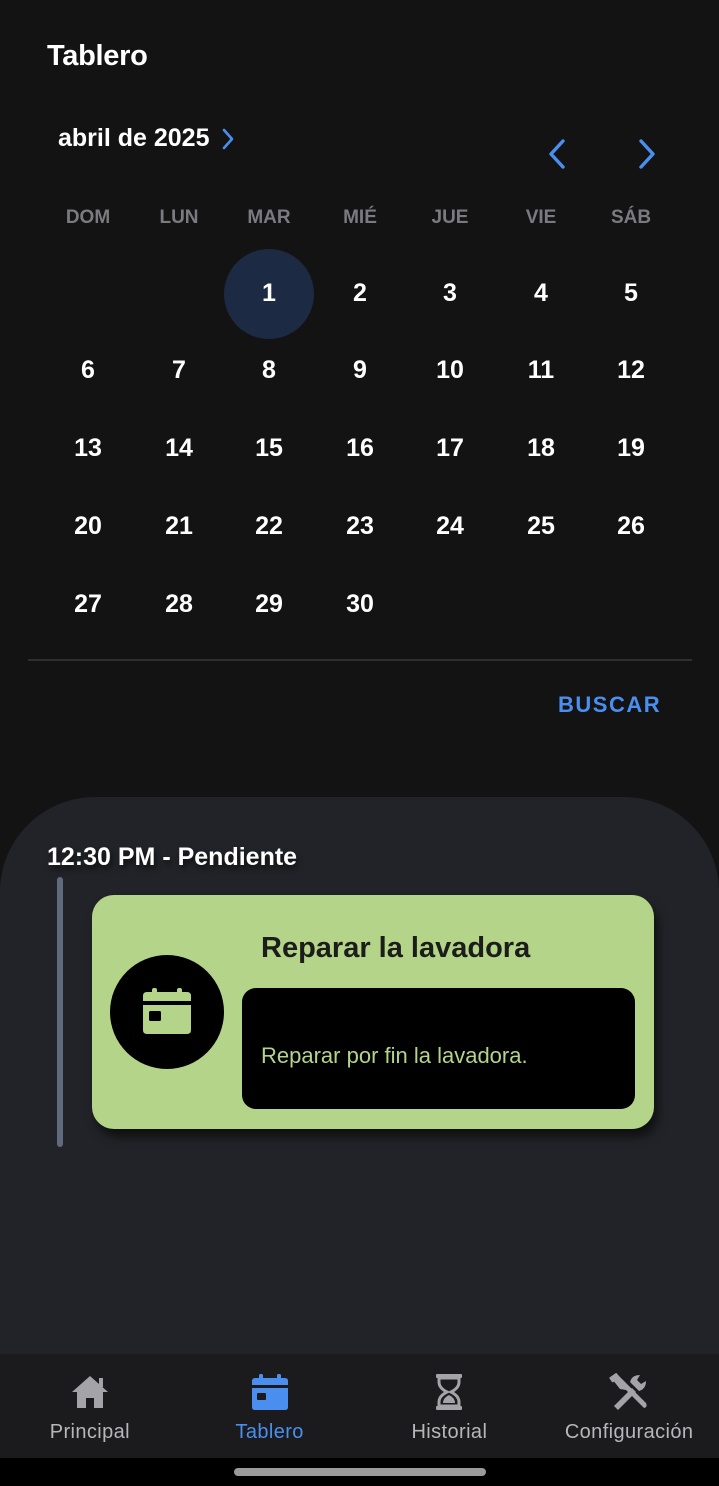 This screenshot has height=1486, width=719. Describe the element at coordinates (631, 293) in the screenshot. I see `calendar-day: 5` at that location.